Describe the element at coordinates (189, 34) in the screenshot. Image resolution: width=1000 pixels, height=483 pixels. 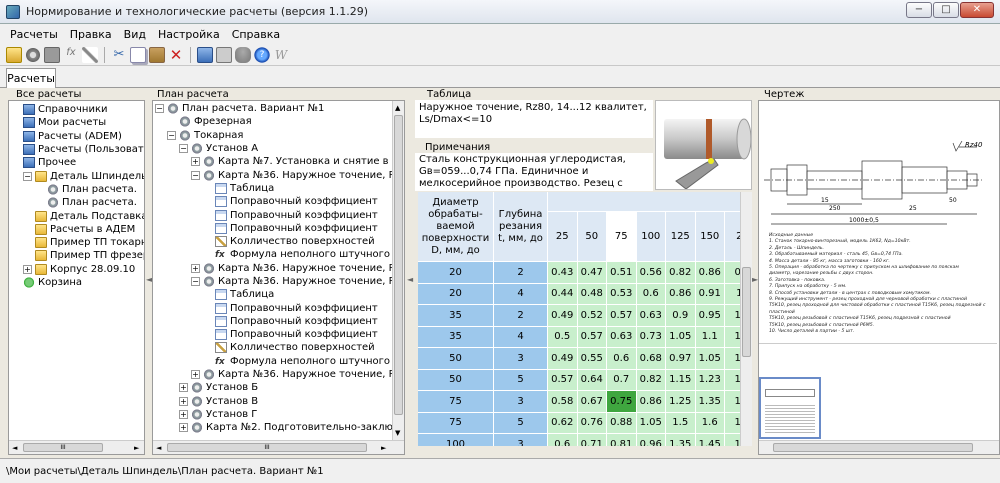
I see `menu-settings: Настройка` at that location.